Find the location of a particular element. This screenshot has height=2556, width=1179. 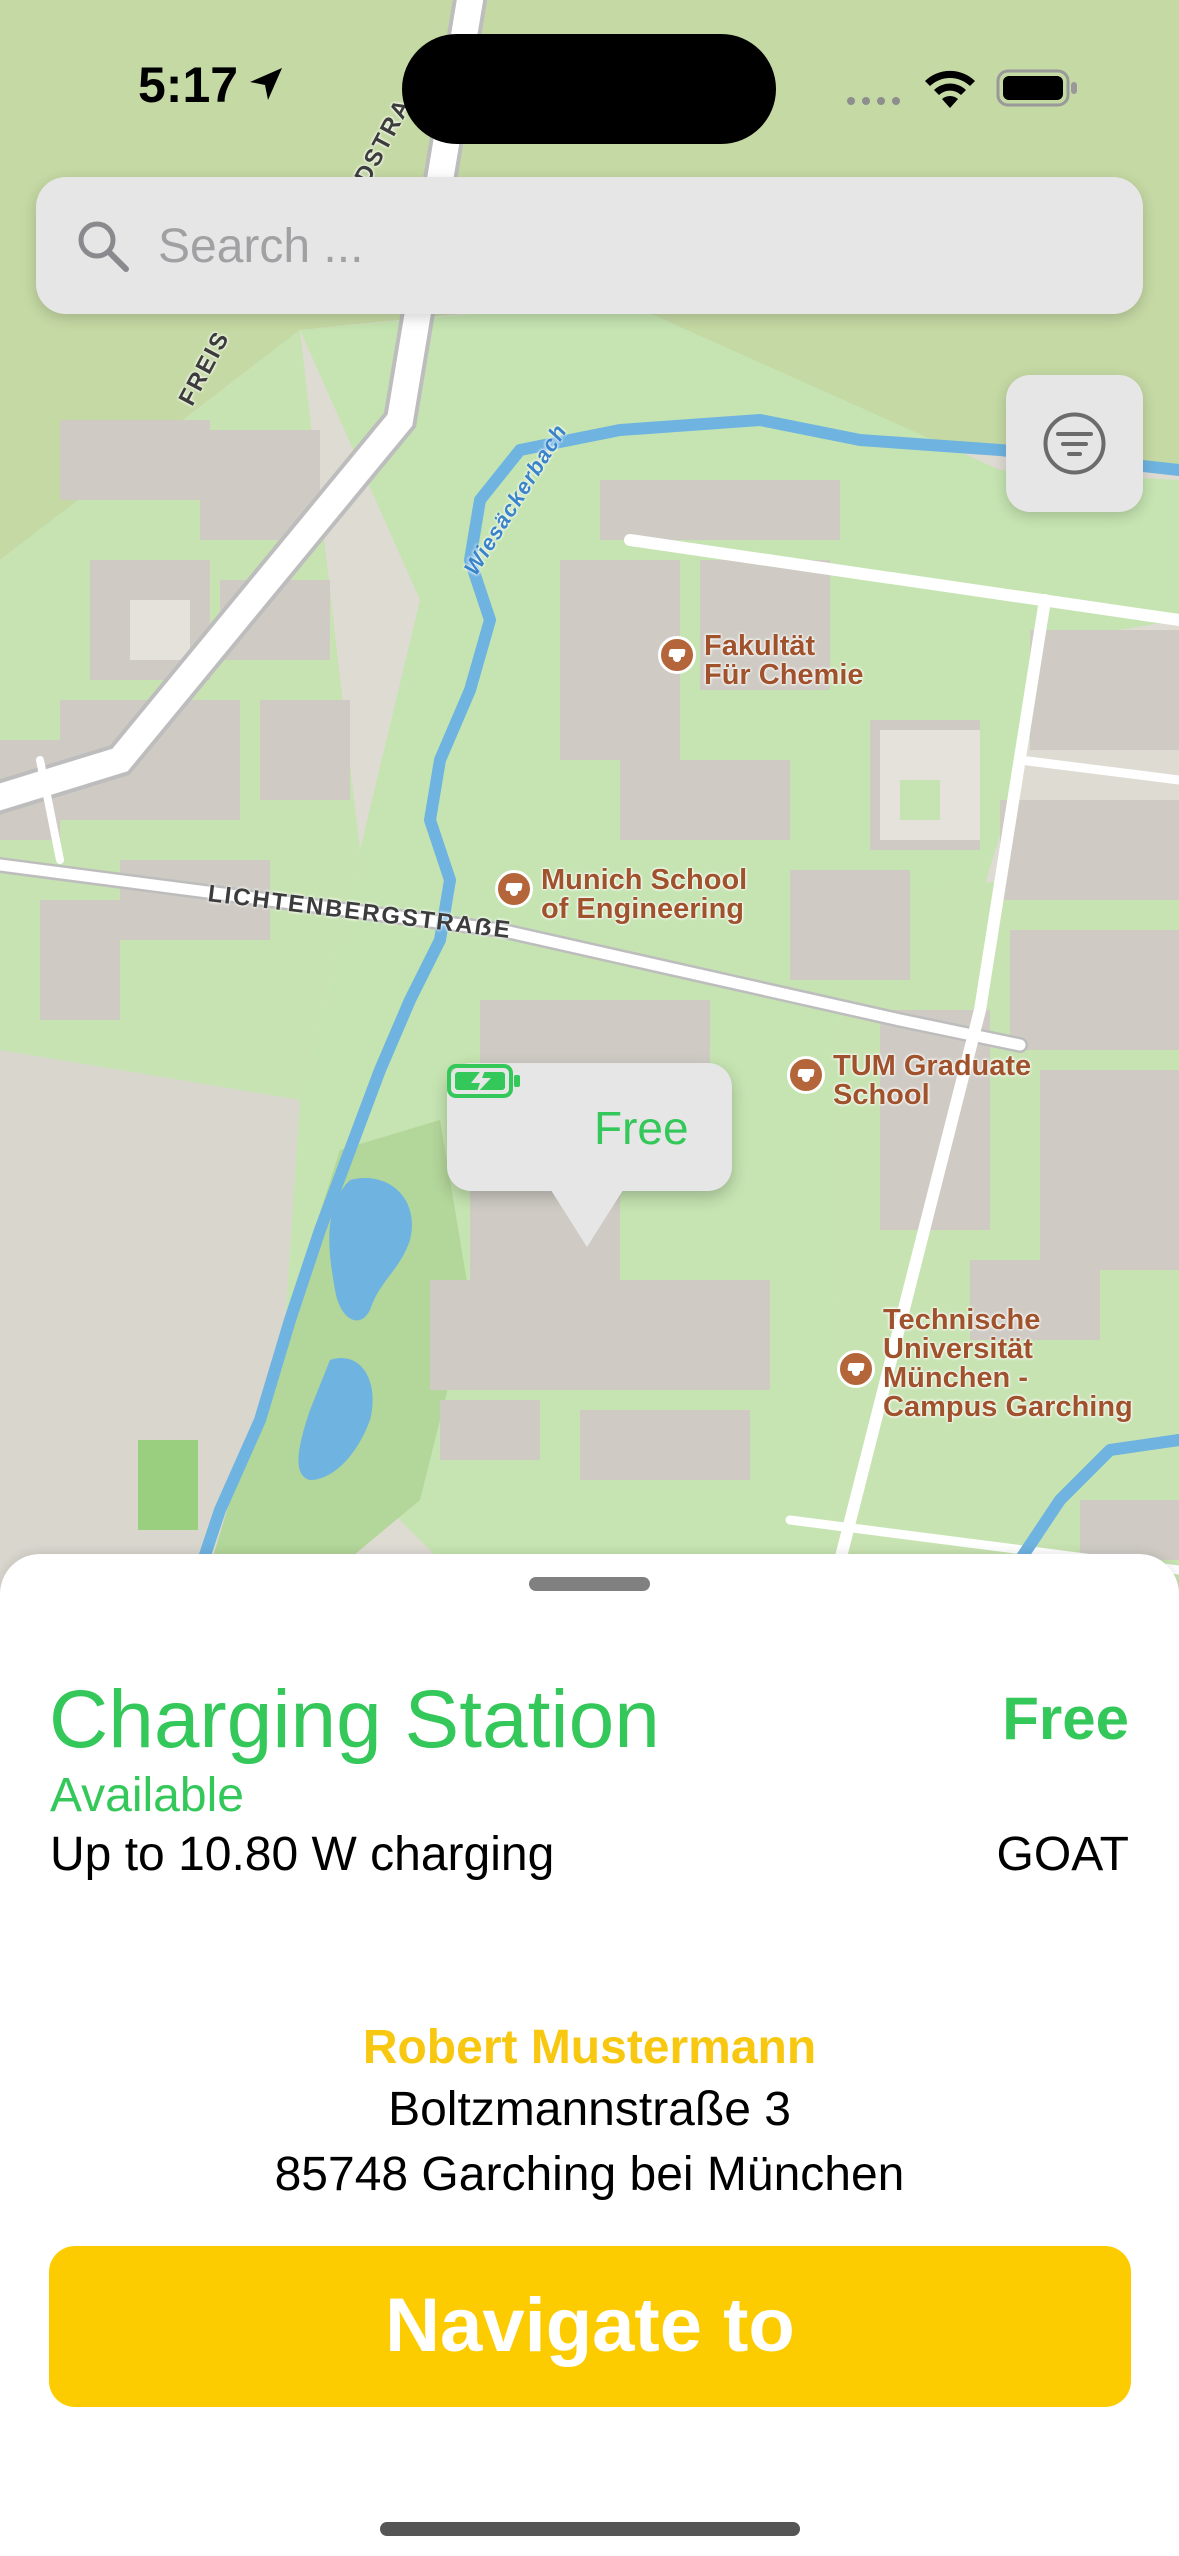

status-time: 5:17 is located at coordinates (188, 85).